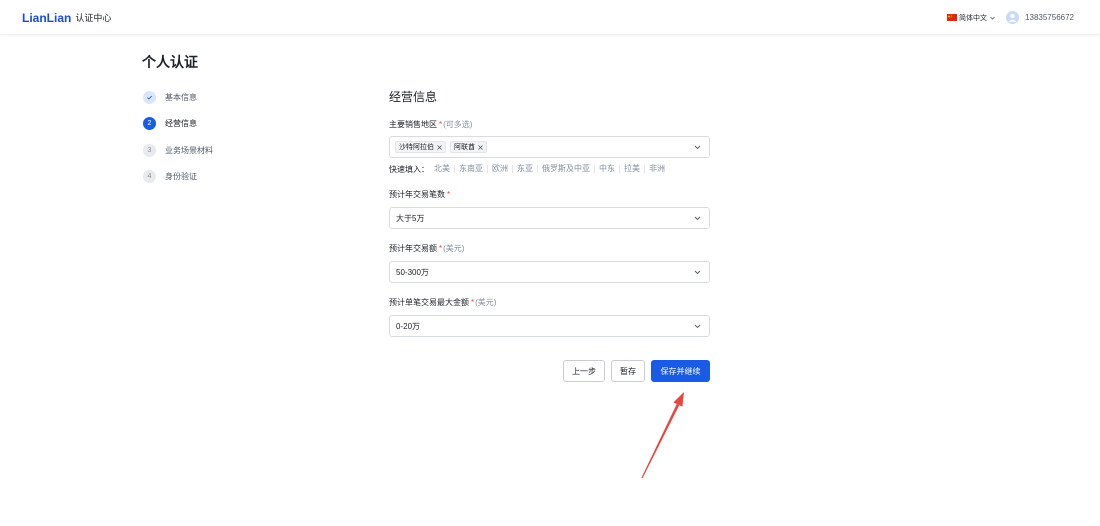 This screenshot has width=1100, height=526. What do you see at coordinates (524, 169) in the screenshot?
I see `quick-fill-east-asia: 东亚` at bounding box center [524, 169].